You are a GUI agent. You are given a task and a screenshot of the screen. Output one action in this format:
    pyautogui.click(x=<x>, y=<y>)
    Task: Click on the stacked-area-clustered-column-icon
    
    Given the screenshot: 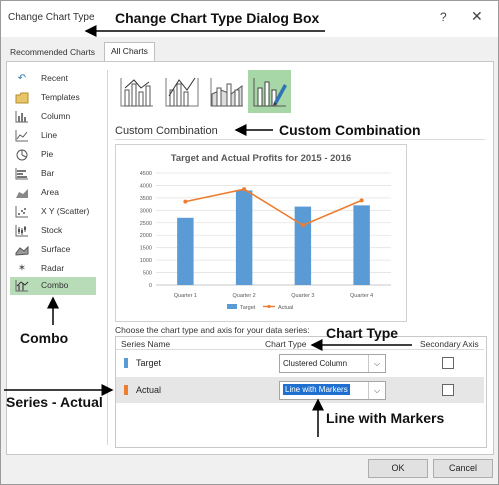 What is the action you would take?
    pyautogui.click(x=226, y=92)
    